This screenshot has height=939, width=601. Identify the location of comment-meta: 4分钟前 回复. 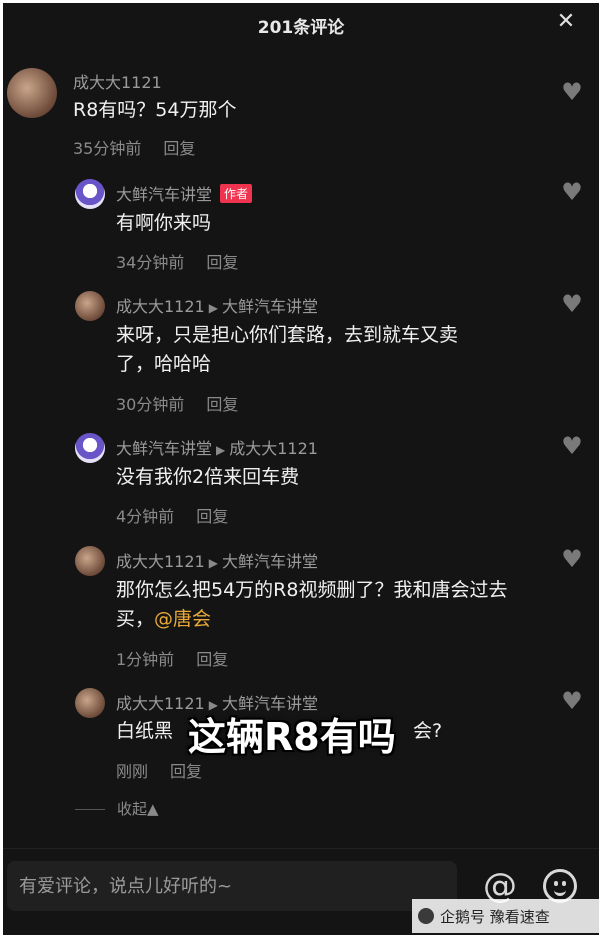
(172, 515).